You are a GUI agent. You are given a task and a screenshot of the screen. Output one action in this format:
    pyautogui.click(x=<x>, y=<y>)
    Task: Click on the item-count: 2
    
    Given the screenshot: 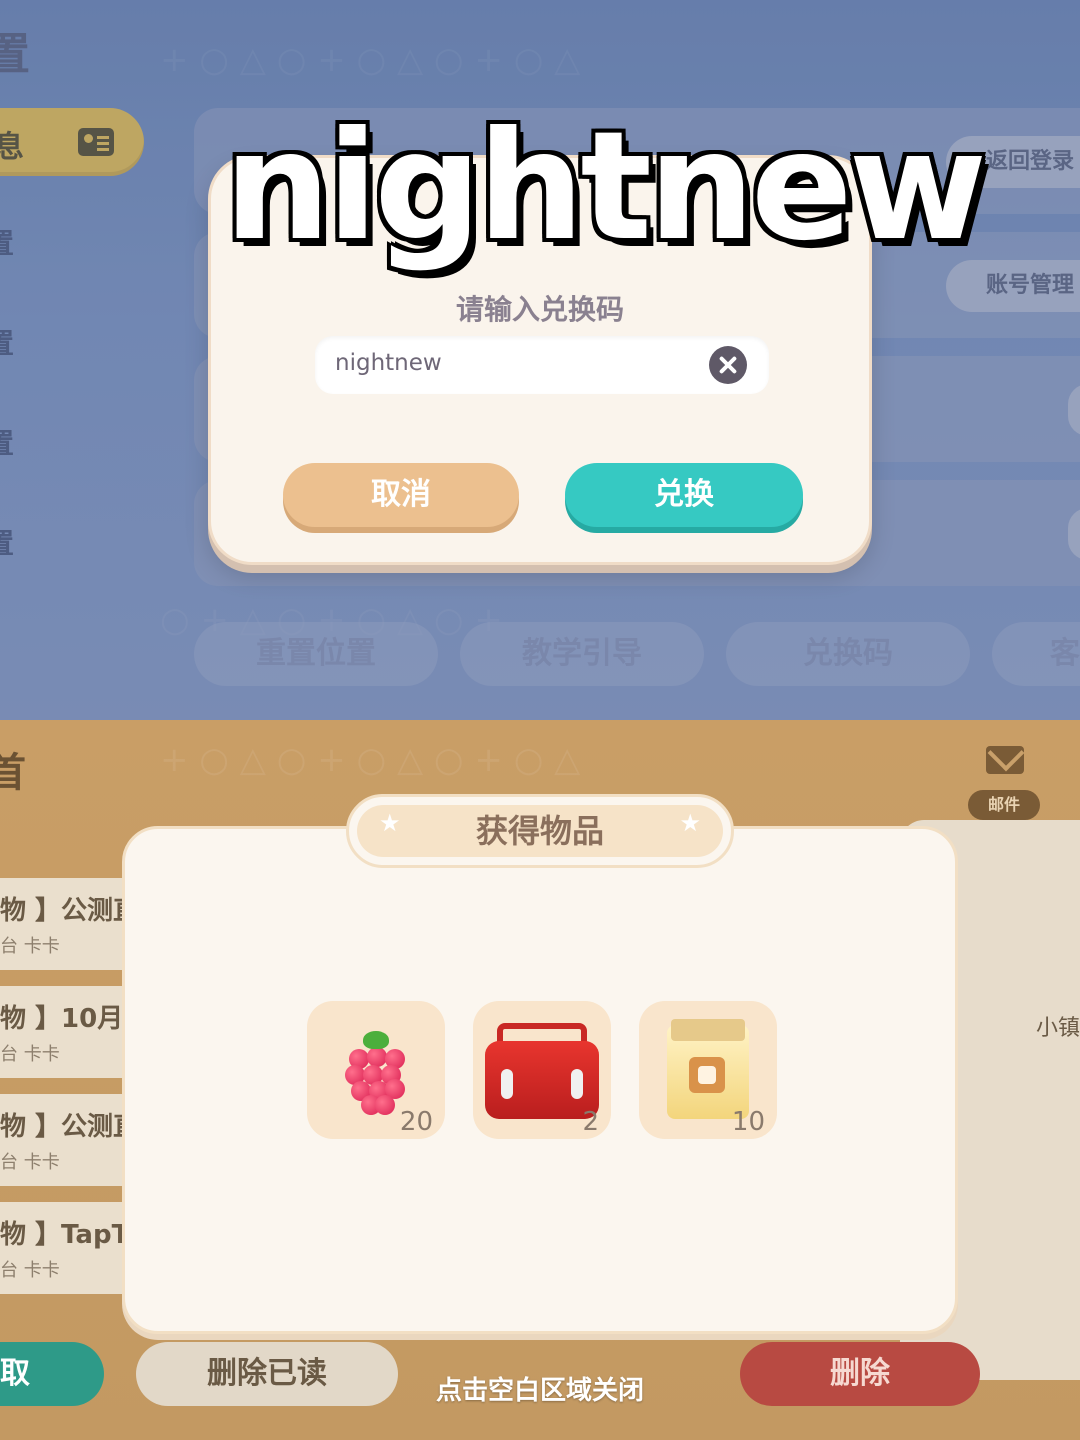 What is the action you would take?
    pyautogui.click(x=590, y=1122)
    